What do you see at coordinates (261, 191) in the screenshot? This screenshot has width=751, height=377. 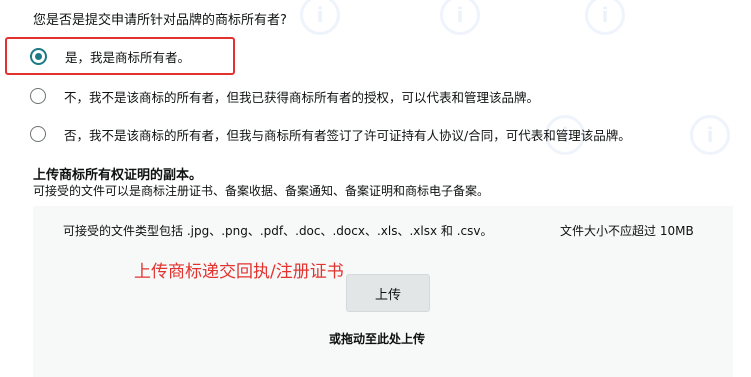 I see `upload-section-description: 可接受的文件可以是商标注册证书、备案收据、备案通知、备案证明和商标电子备案。` at bounding box center [261, 191].